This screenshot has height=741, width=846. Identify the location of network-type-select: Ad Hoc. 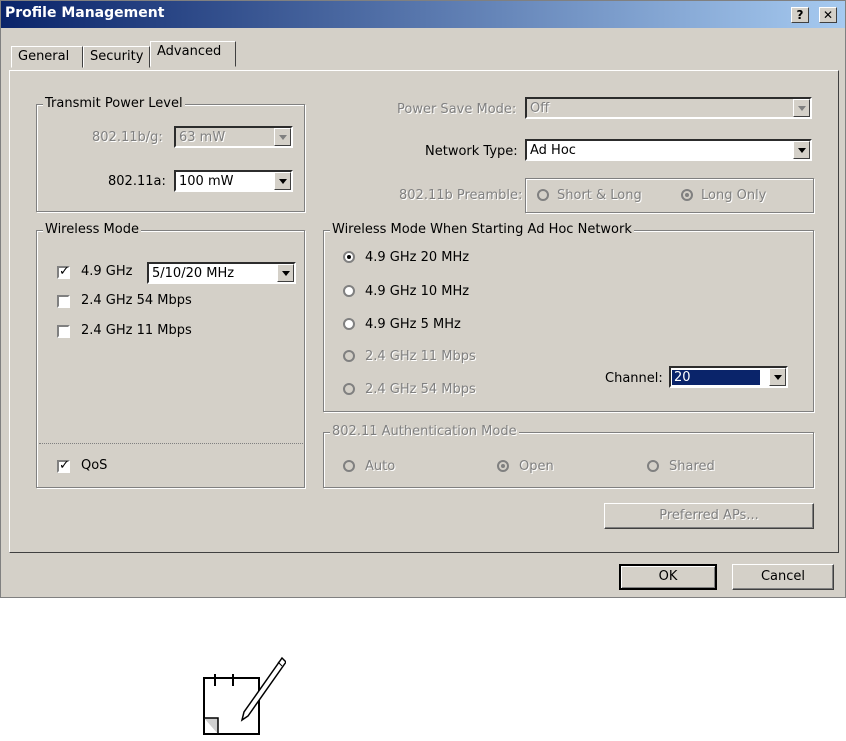
(668, 150).